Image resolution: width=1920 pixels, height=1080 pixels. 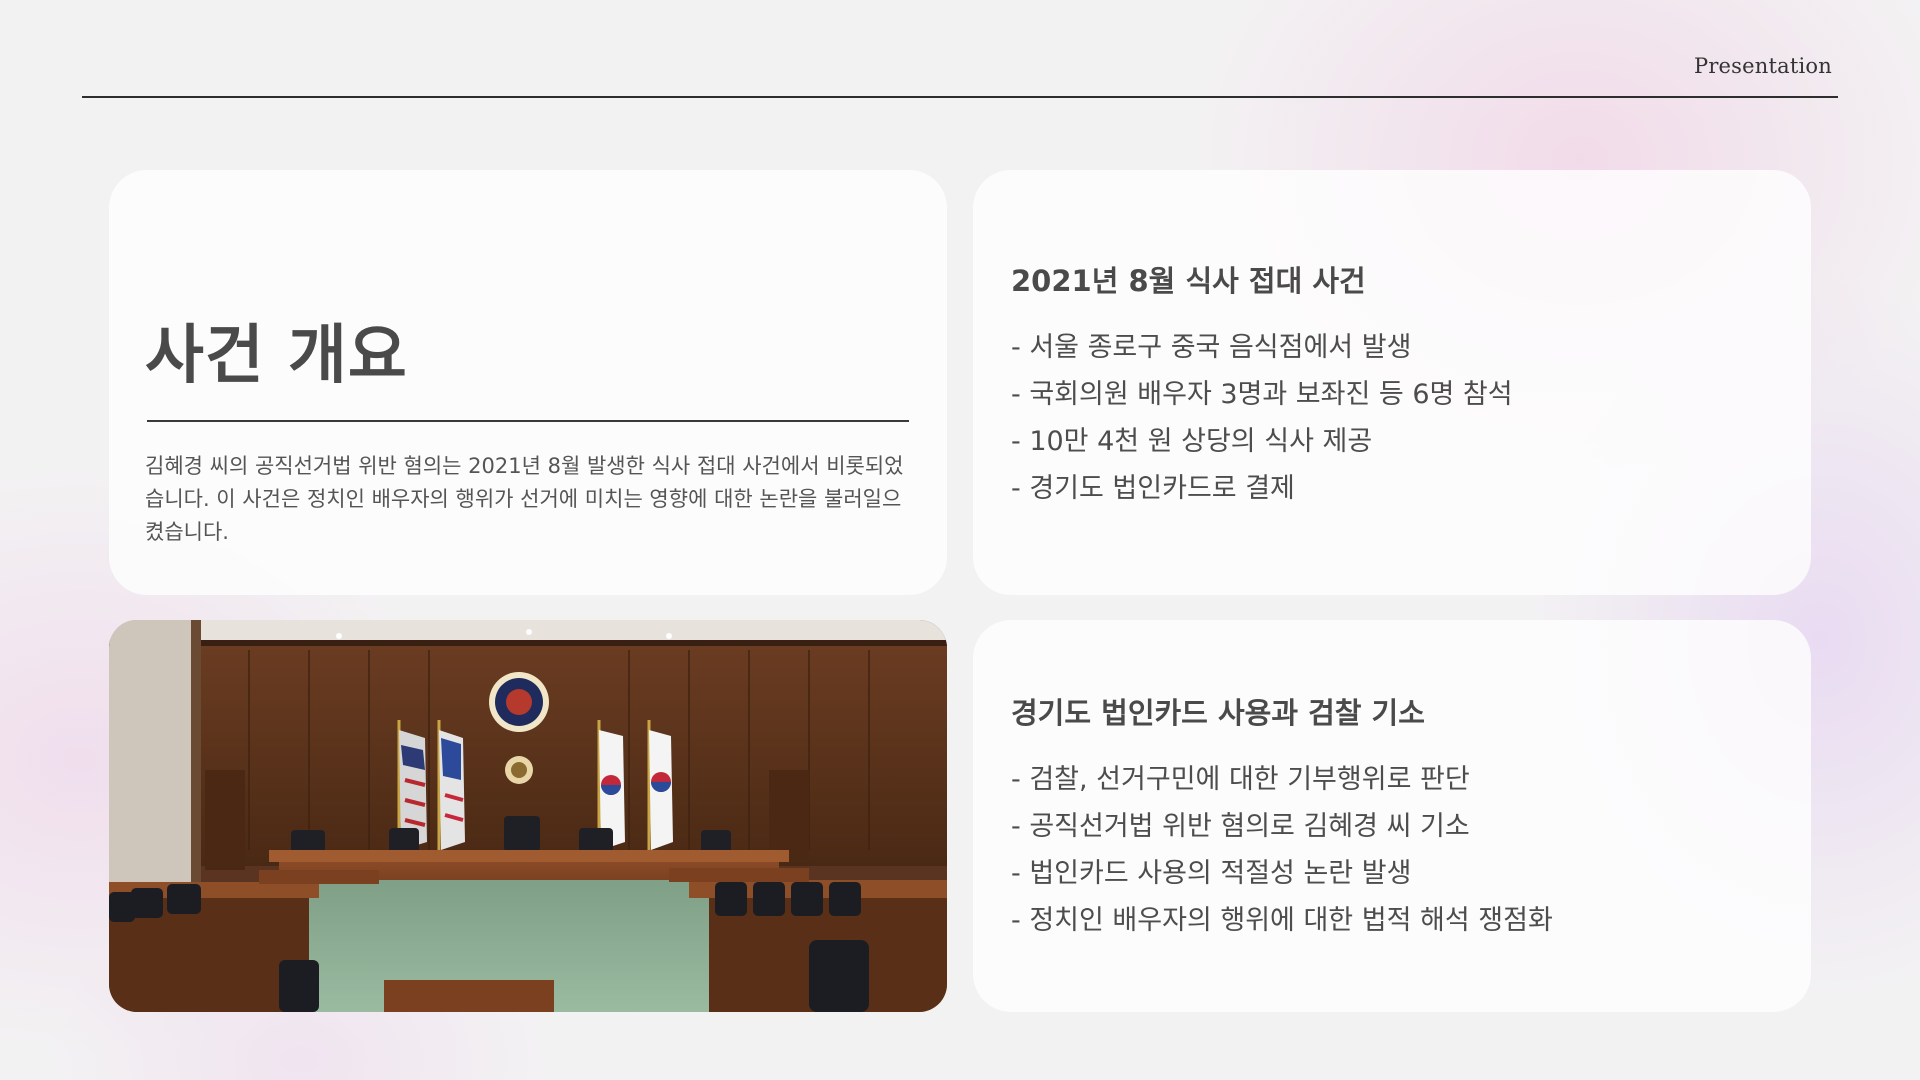 I want to click on charge-bullet: - 공직선거법 위반 혐의로 김혜경 씨 기소, so click(x=1240, y=826).